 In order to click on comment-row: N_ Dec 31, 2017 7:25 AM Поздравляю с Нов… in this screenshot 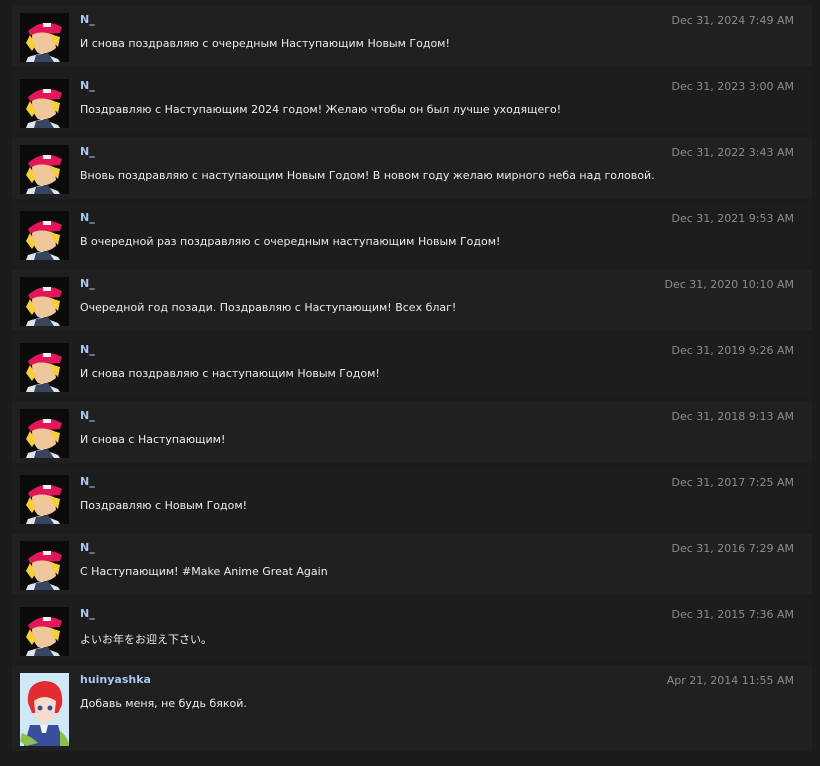, I will do `click(412, 498)`.